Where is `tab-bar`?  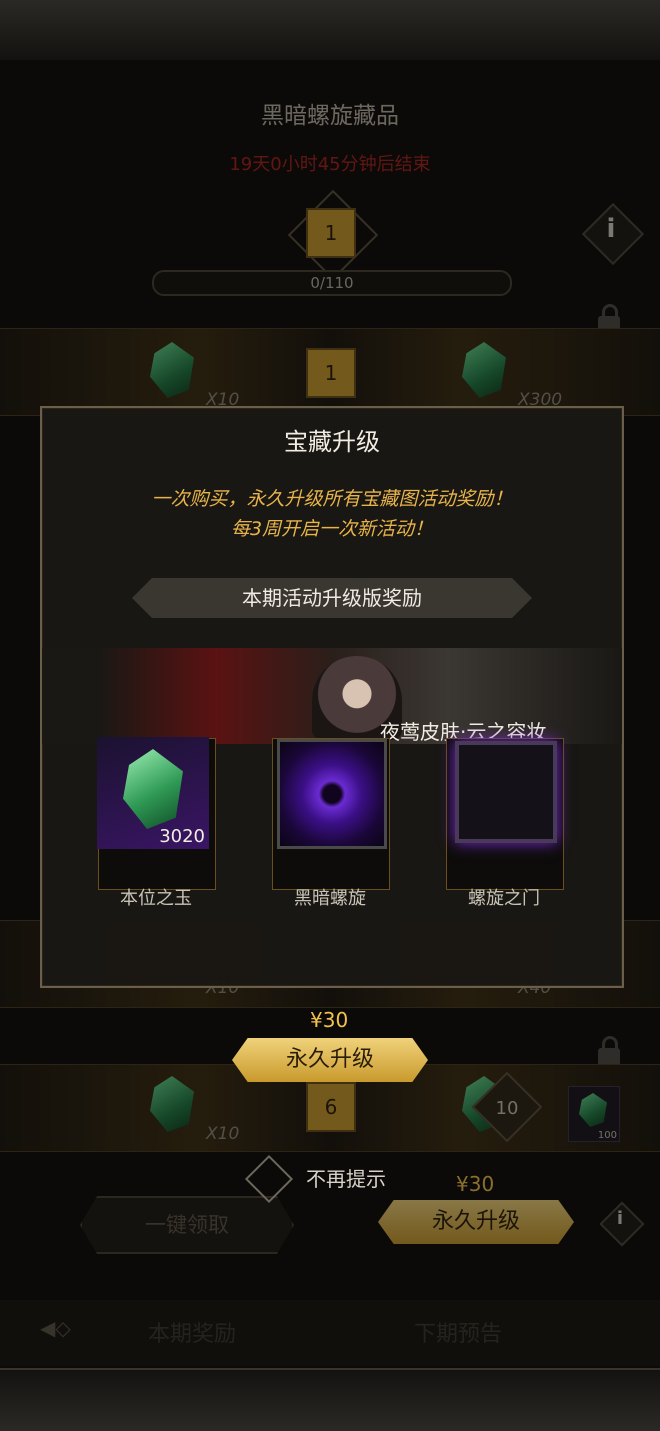 tab-bar is located at coordinates (330, 1333).